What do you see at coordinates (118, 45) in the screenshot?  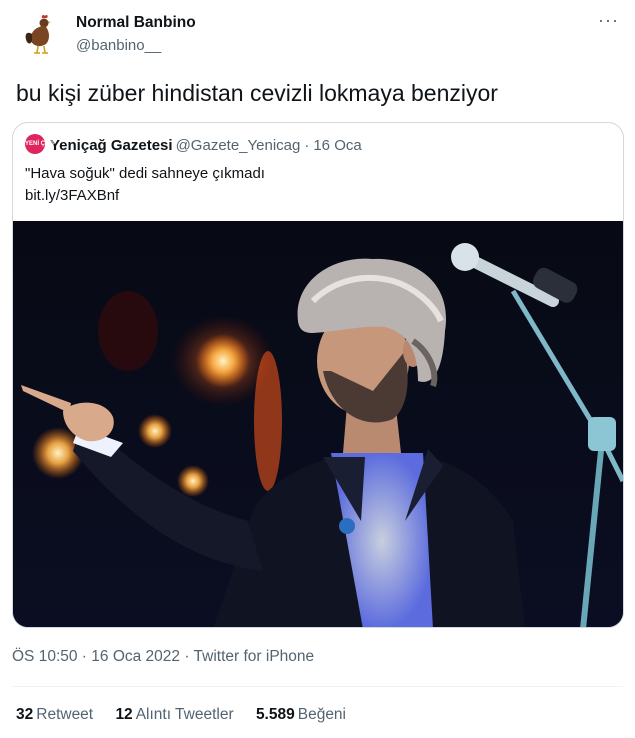 I see `author-handle: @banbino__` at bounding box center [118, 45].